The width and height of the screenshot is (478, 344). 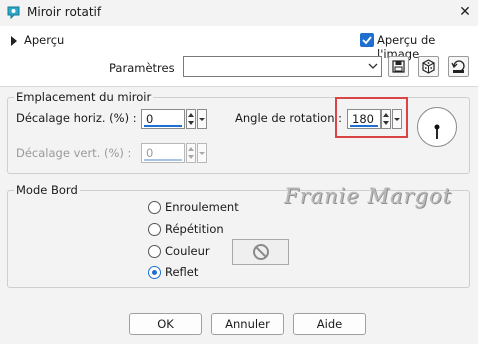 I want to click on app-icon, so click(x=13, y=13).